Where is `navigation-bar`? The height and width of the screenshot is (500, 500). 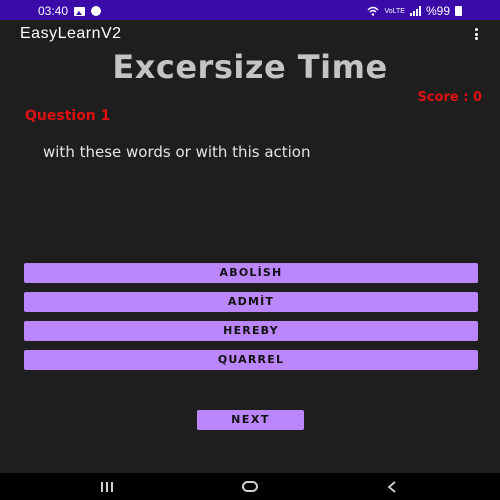
navigation-bar is located at coordinates (250, 486).